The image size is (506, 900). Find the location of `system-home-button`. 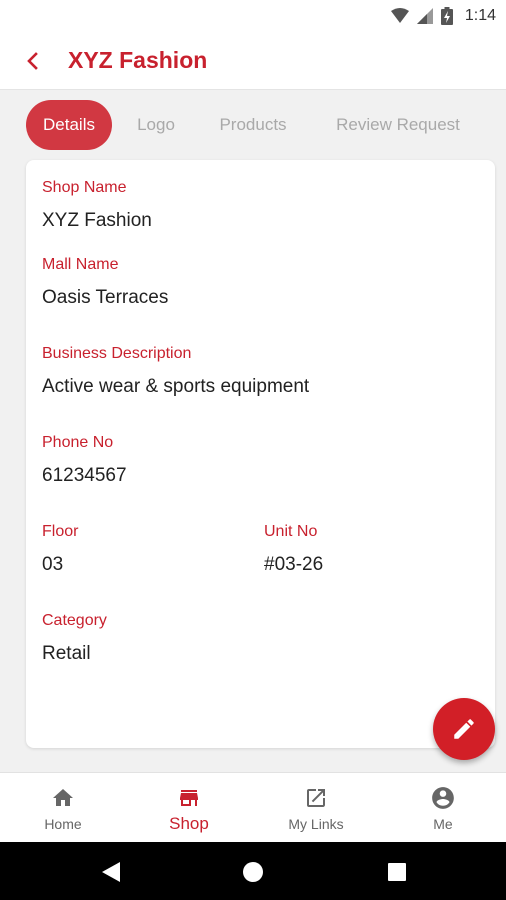

system-home-button is located at coordinates (253, 872).